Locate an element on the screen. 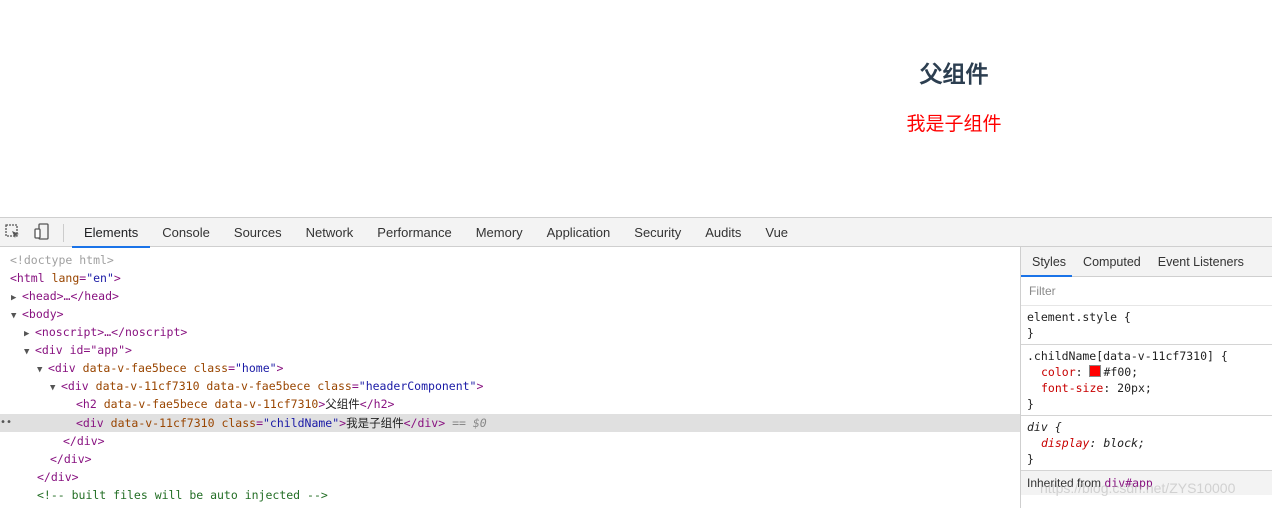 The width and height of the screenshot is (1272, 508). watermark-text: https://blog.csdn.net/ZYS10000 is located at coordinates (1138, 488).